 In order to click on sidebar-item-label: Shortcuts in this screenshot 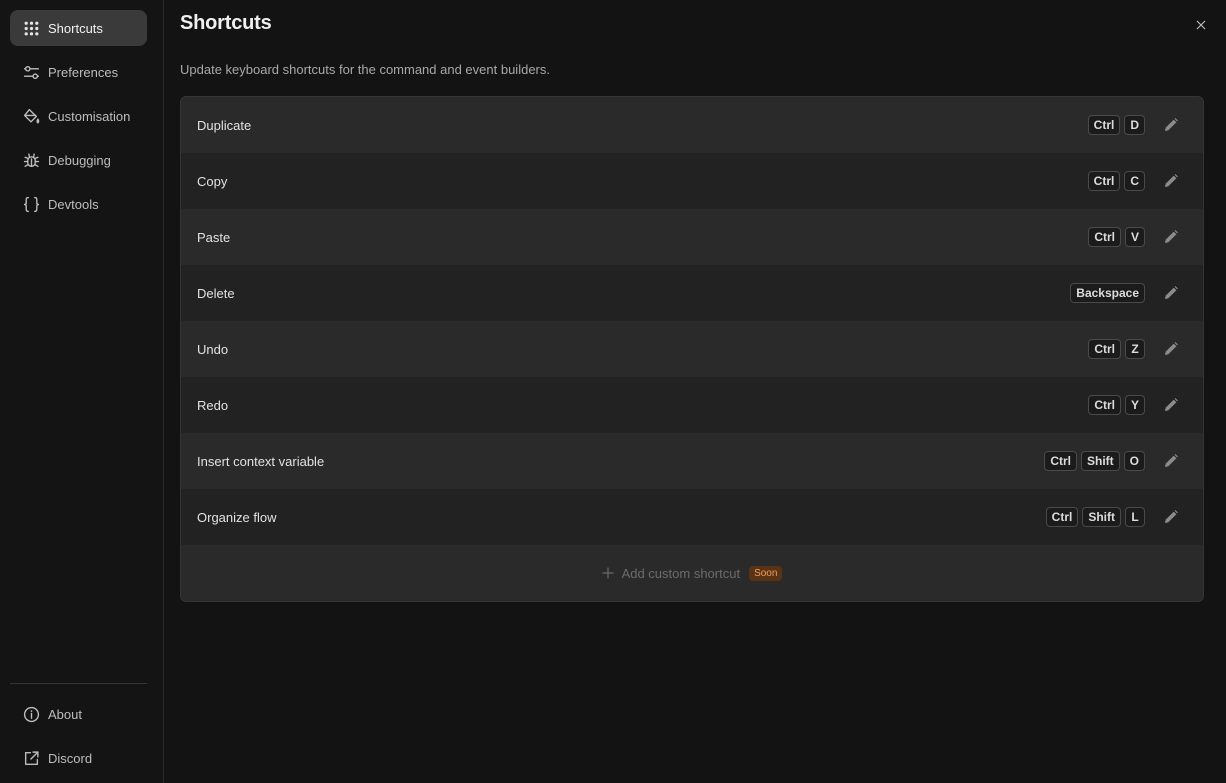, I will do `click(75, 28)`.